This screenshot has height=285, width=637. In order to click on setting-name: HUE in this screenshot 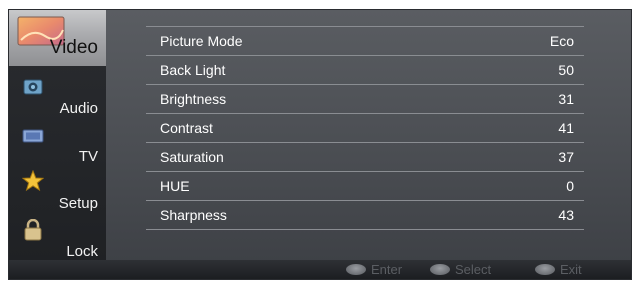, I will do `click(175, 186)`.